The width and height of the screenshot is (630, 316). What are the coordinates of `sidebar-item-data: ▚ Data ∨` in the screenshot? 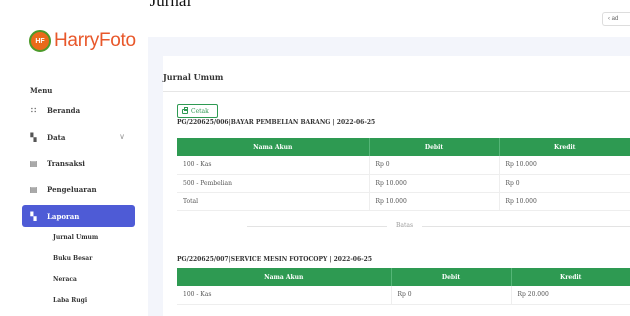 It's located at (78, 137).